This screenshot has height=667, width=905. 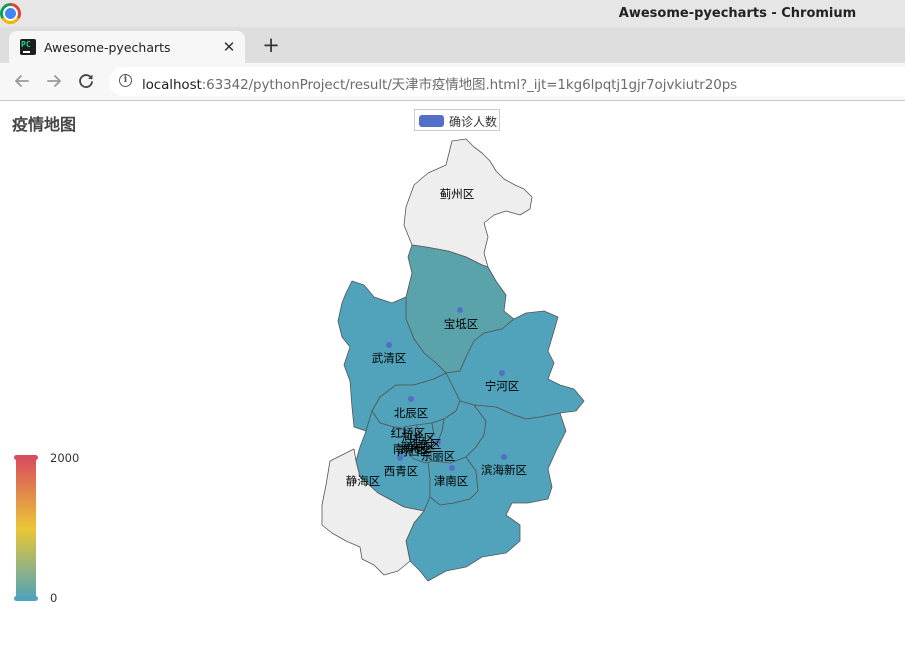 What do you see at coordinates (451, 481) in the screenshot?
I see `region-label: 津南区` at bounding box center [451, 481].